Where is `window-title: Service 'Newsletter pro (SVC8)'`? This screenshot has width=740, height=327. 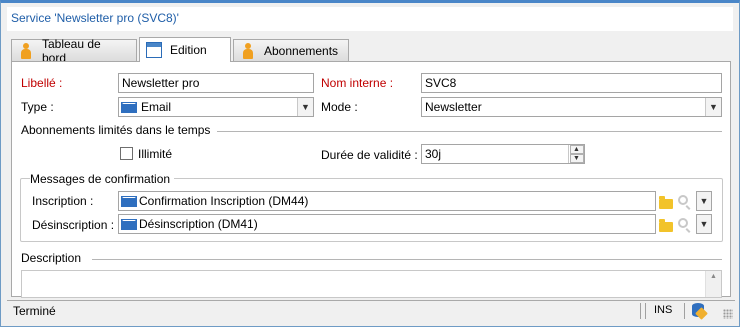 window-title: Service 'Newsletter pro (SVC8)' is located at coordinates (370, 19).